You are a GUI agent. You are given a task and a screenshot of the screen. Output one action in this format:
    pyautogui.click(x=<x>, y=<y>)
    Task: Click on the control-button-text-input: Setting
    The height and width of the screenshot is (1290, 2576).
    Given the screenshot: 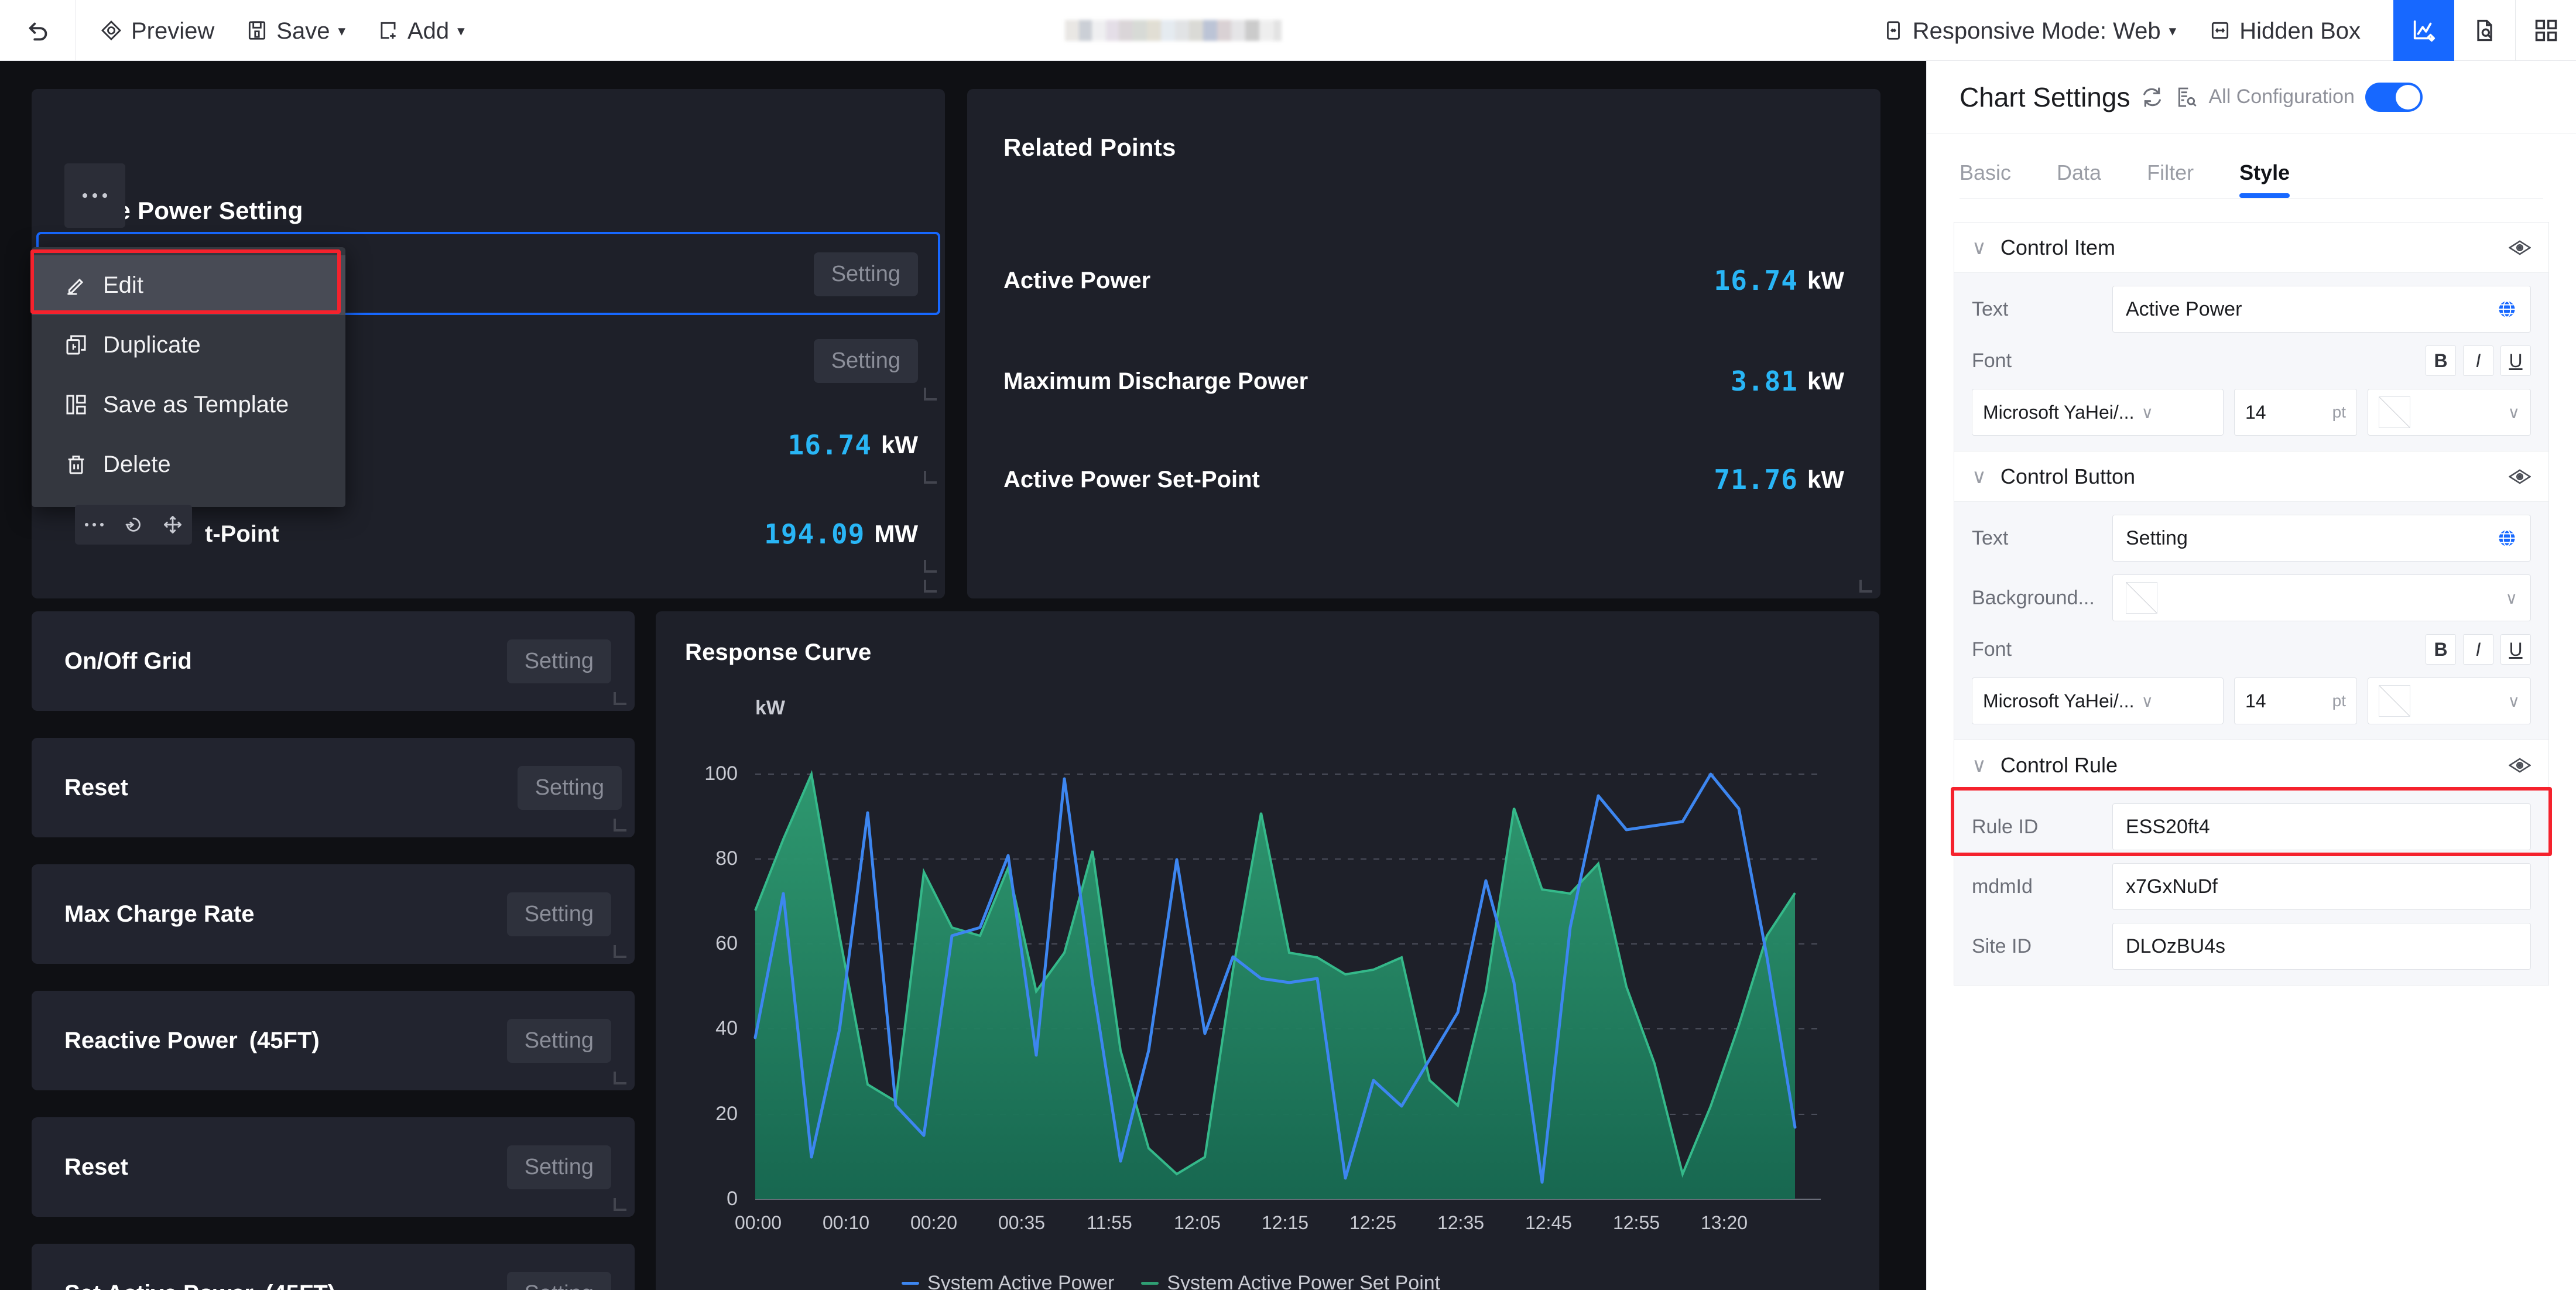 What is the action you would take?
    pyautogui.click(x=2321, y=538)
    